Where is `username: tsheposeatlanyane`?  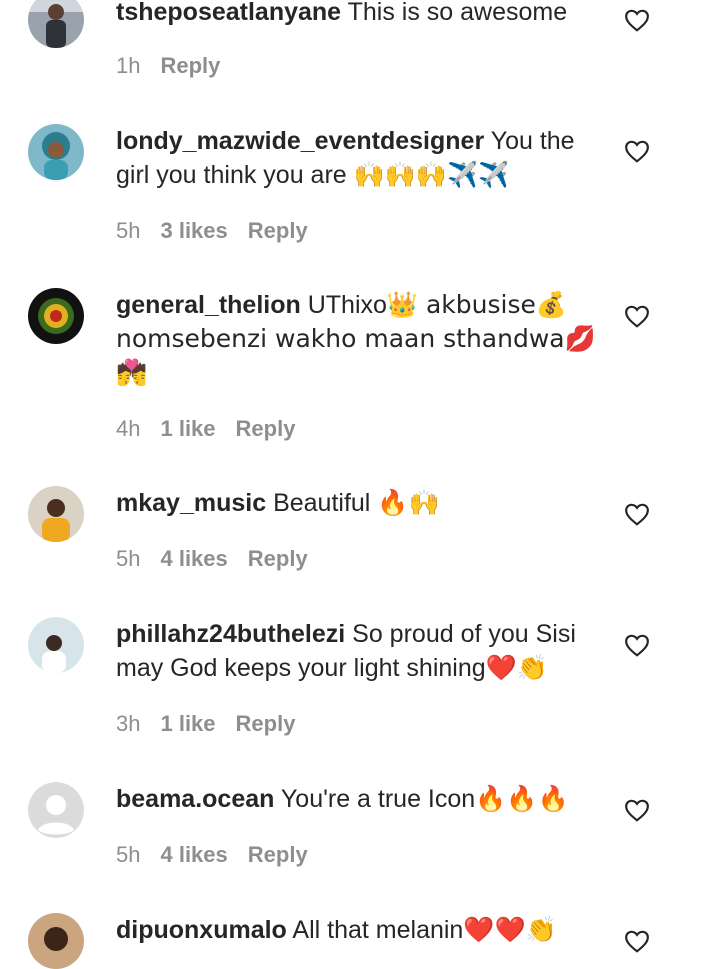 username: tsheposeatlanyane is located at coordinates (228, 13).